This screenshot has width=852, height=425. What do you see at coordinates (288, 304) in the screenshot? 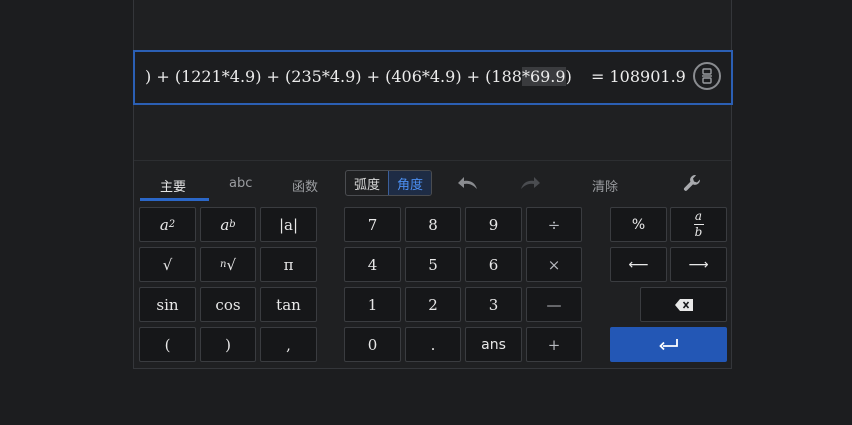
I see `tan-key: tan` at bounding box center [288, 304].